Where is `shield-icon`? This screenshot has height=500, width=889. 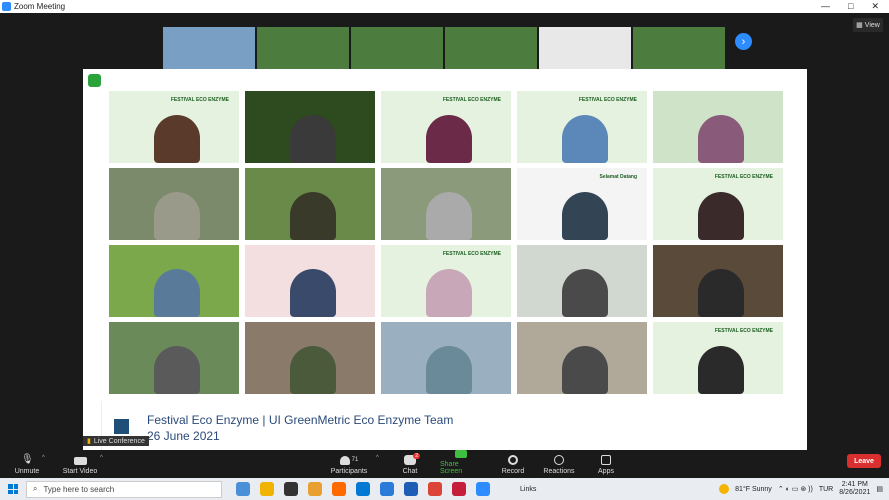 shield-icon is located at coordinates (94, 80).